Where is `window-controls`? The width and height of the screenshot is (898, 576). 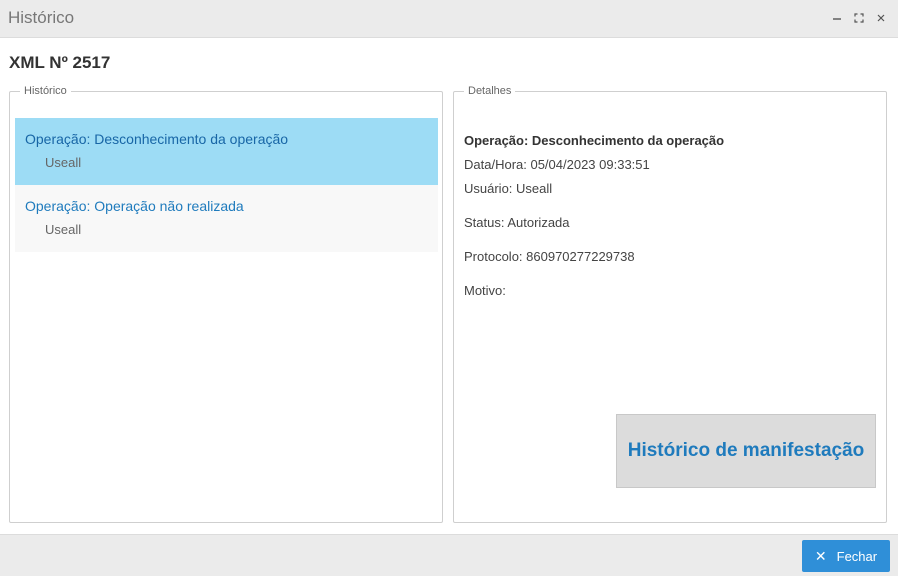
window-controls is located at coordinates (859, 18).